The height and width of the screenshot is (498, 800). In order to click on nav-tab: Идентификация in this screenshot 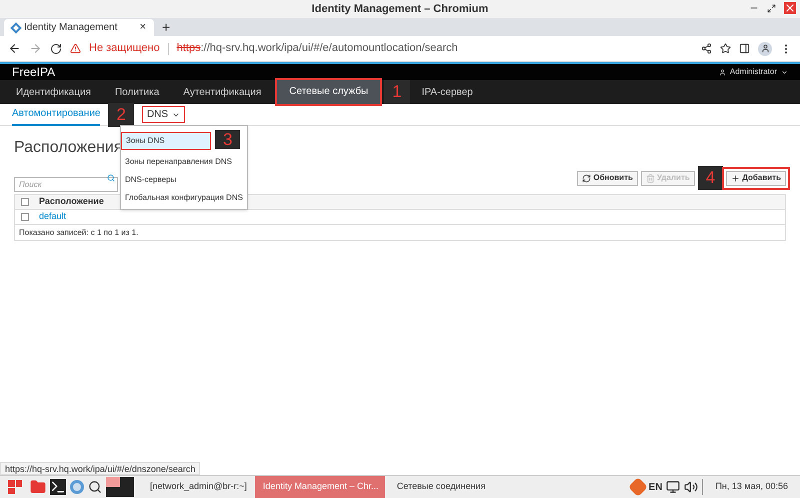, I will do `click(53, 92)`.